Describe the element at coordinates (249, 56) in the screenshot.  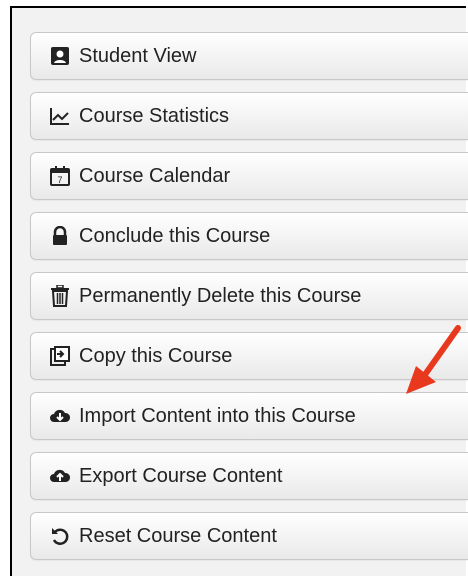
I see `student-view-button: Student View` at that location.